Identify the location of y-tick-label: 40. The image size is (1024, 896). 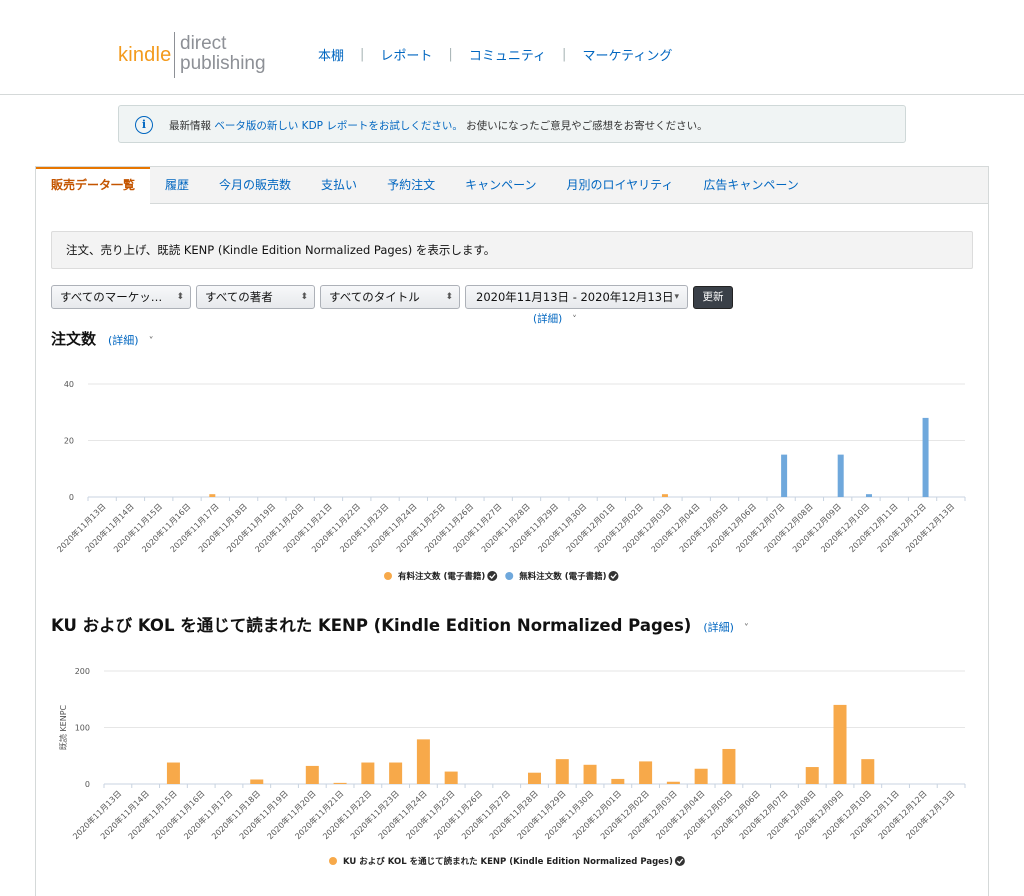
(69, 384).